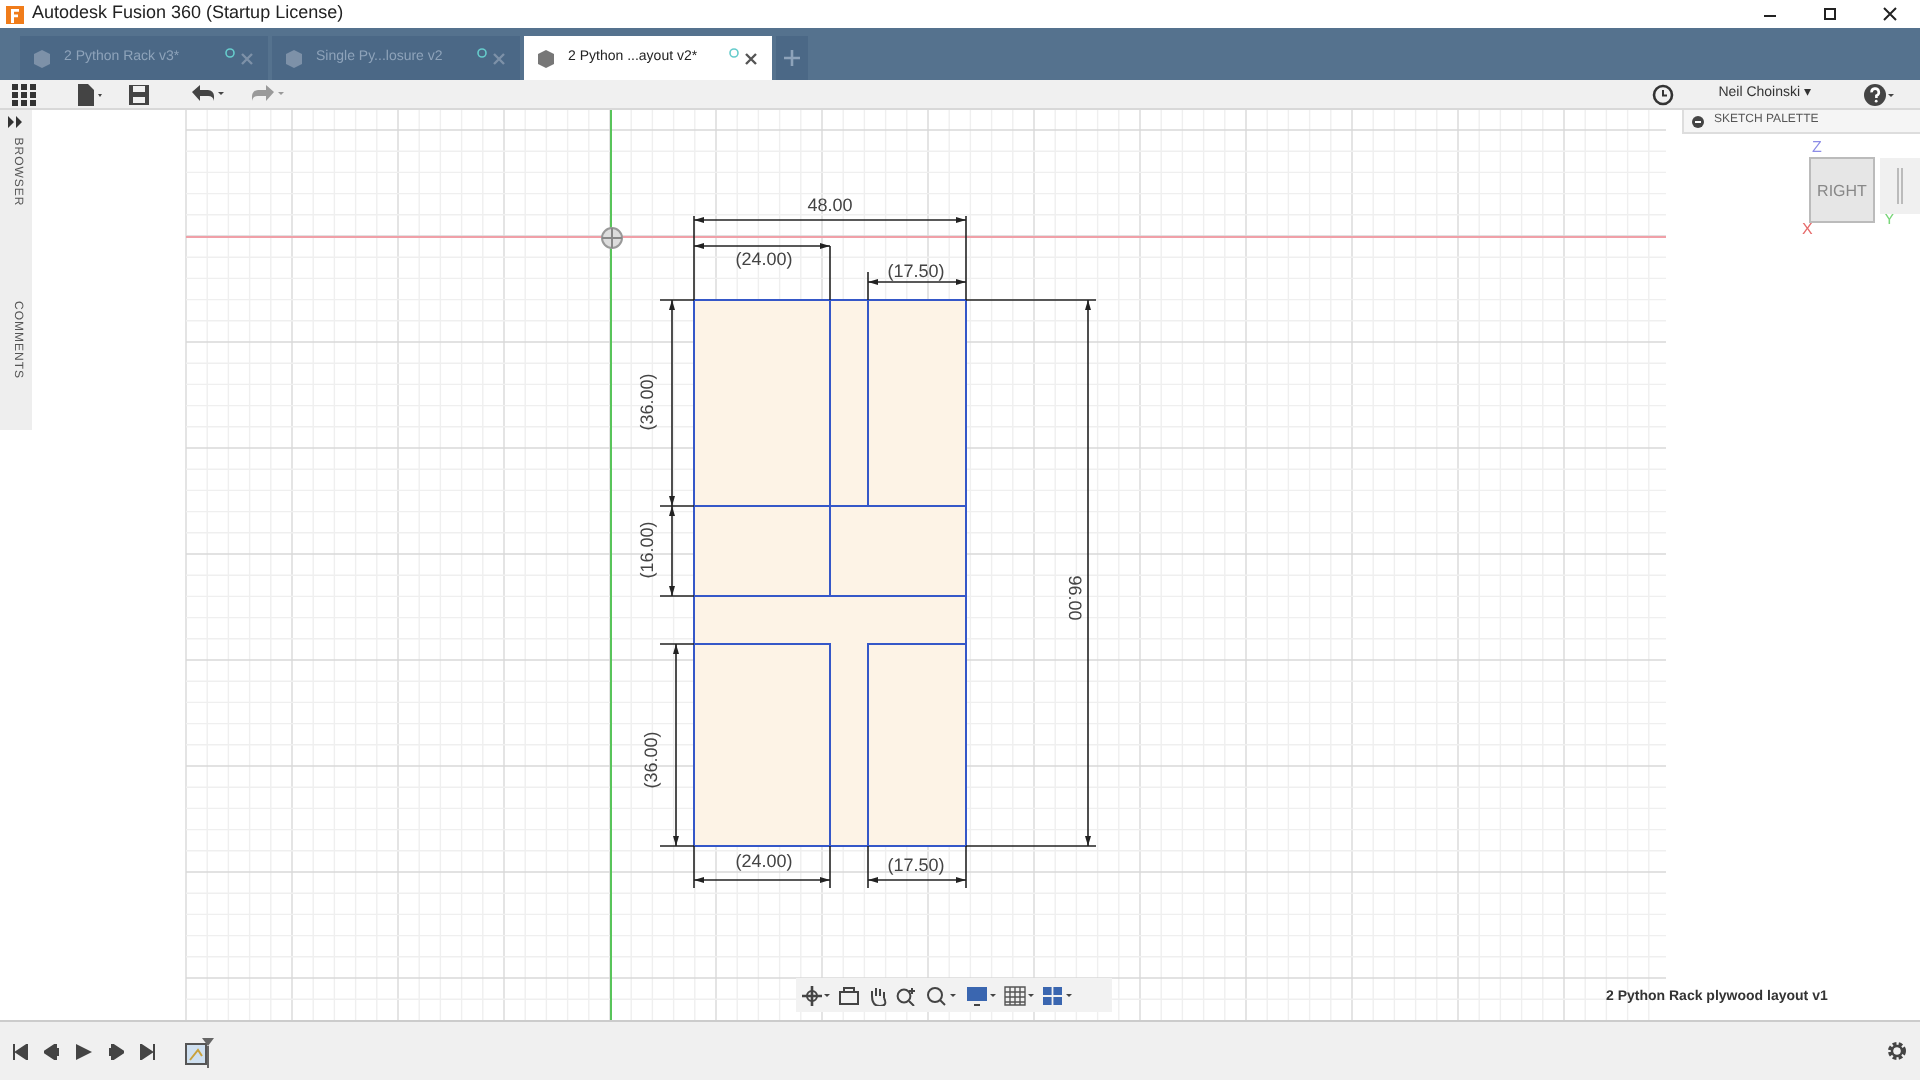  I want to click on timeline-sketch-icon, so click(200, 1051).